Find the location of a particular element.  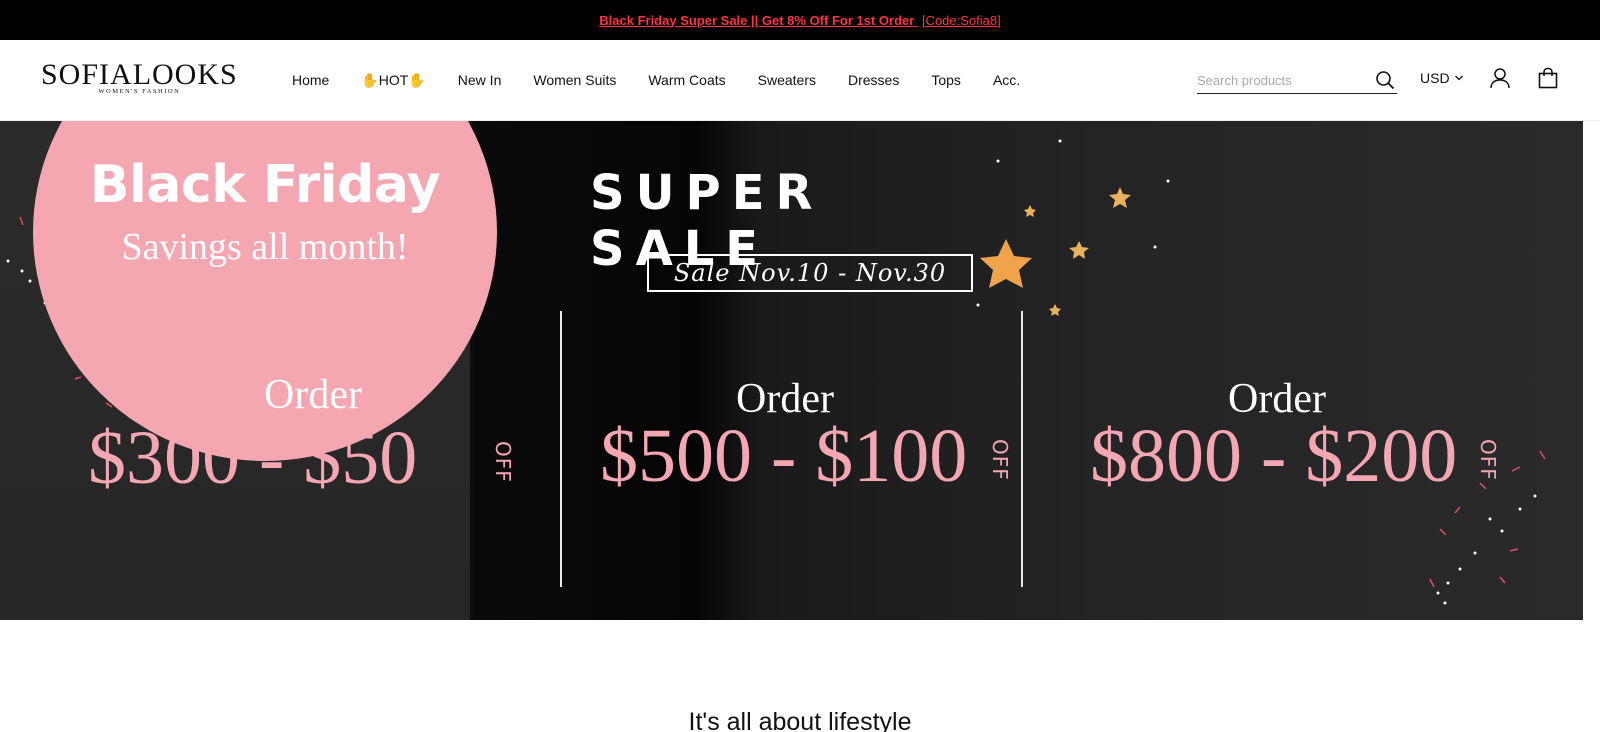

nav-item-dresses: Dresses is located at coordinates (873, 80).